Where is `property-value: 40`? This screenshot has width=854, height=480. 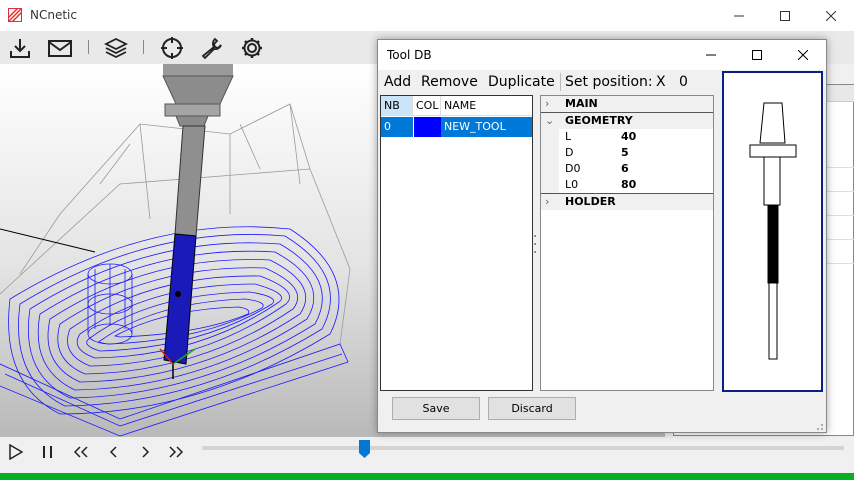 property-value: 40 is located at coordinates (628, 137).